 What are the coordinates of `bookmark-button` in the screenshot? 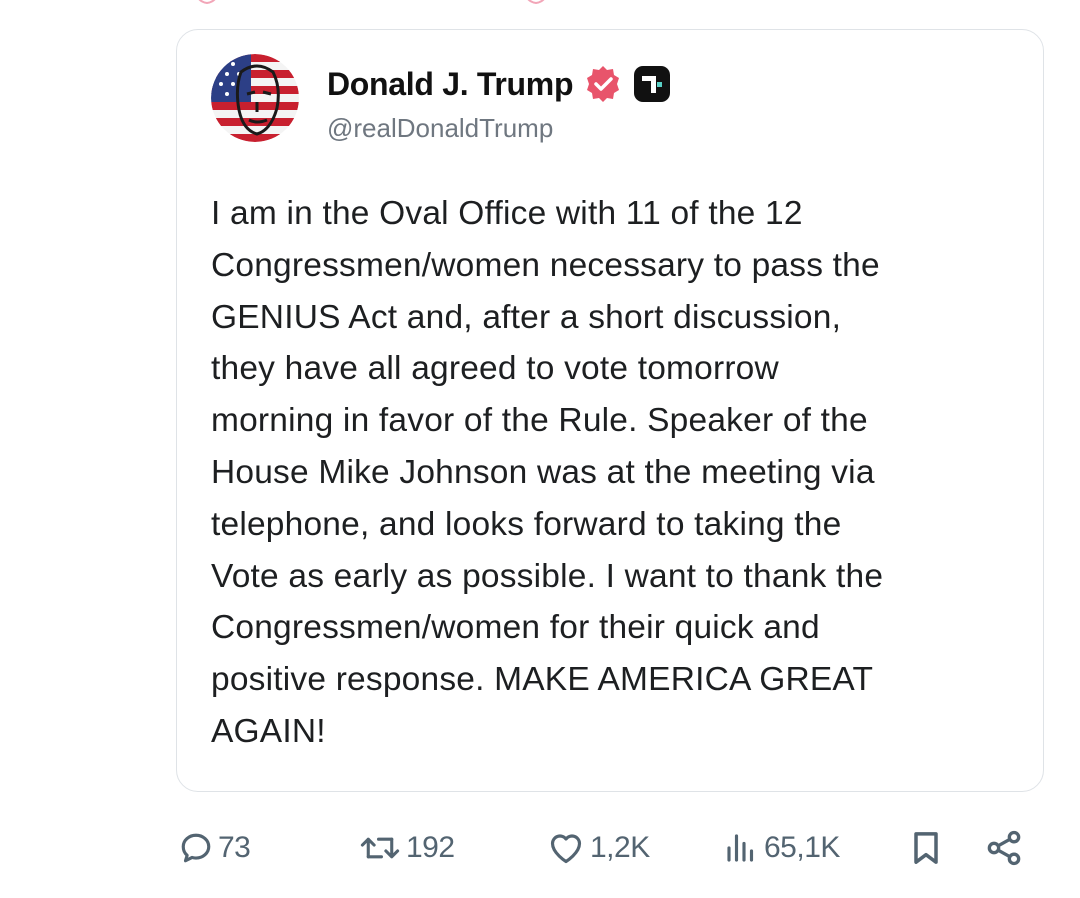 It's located at (926, 848).